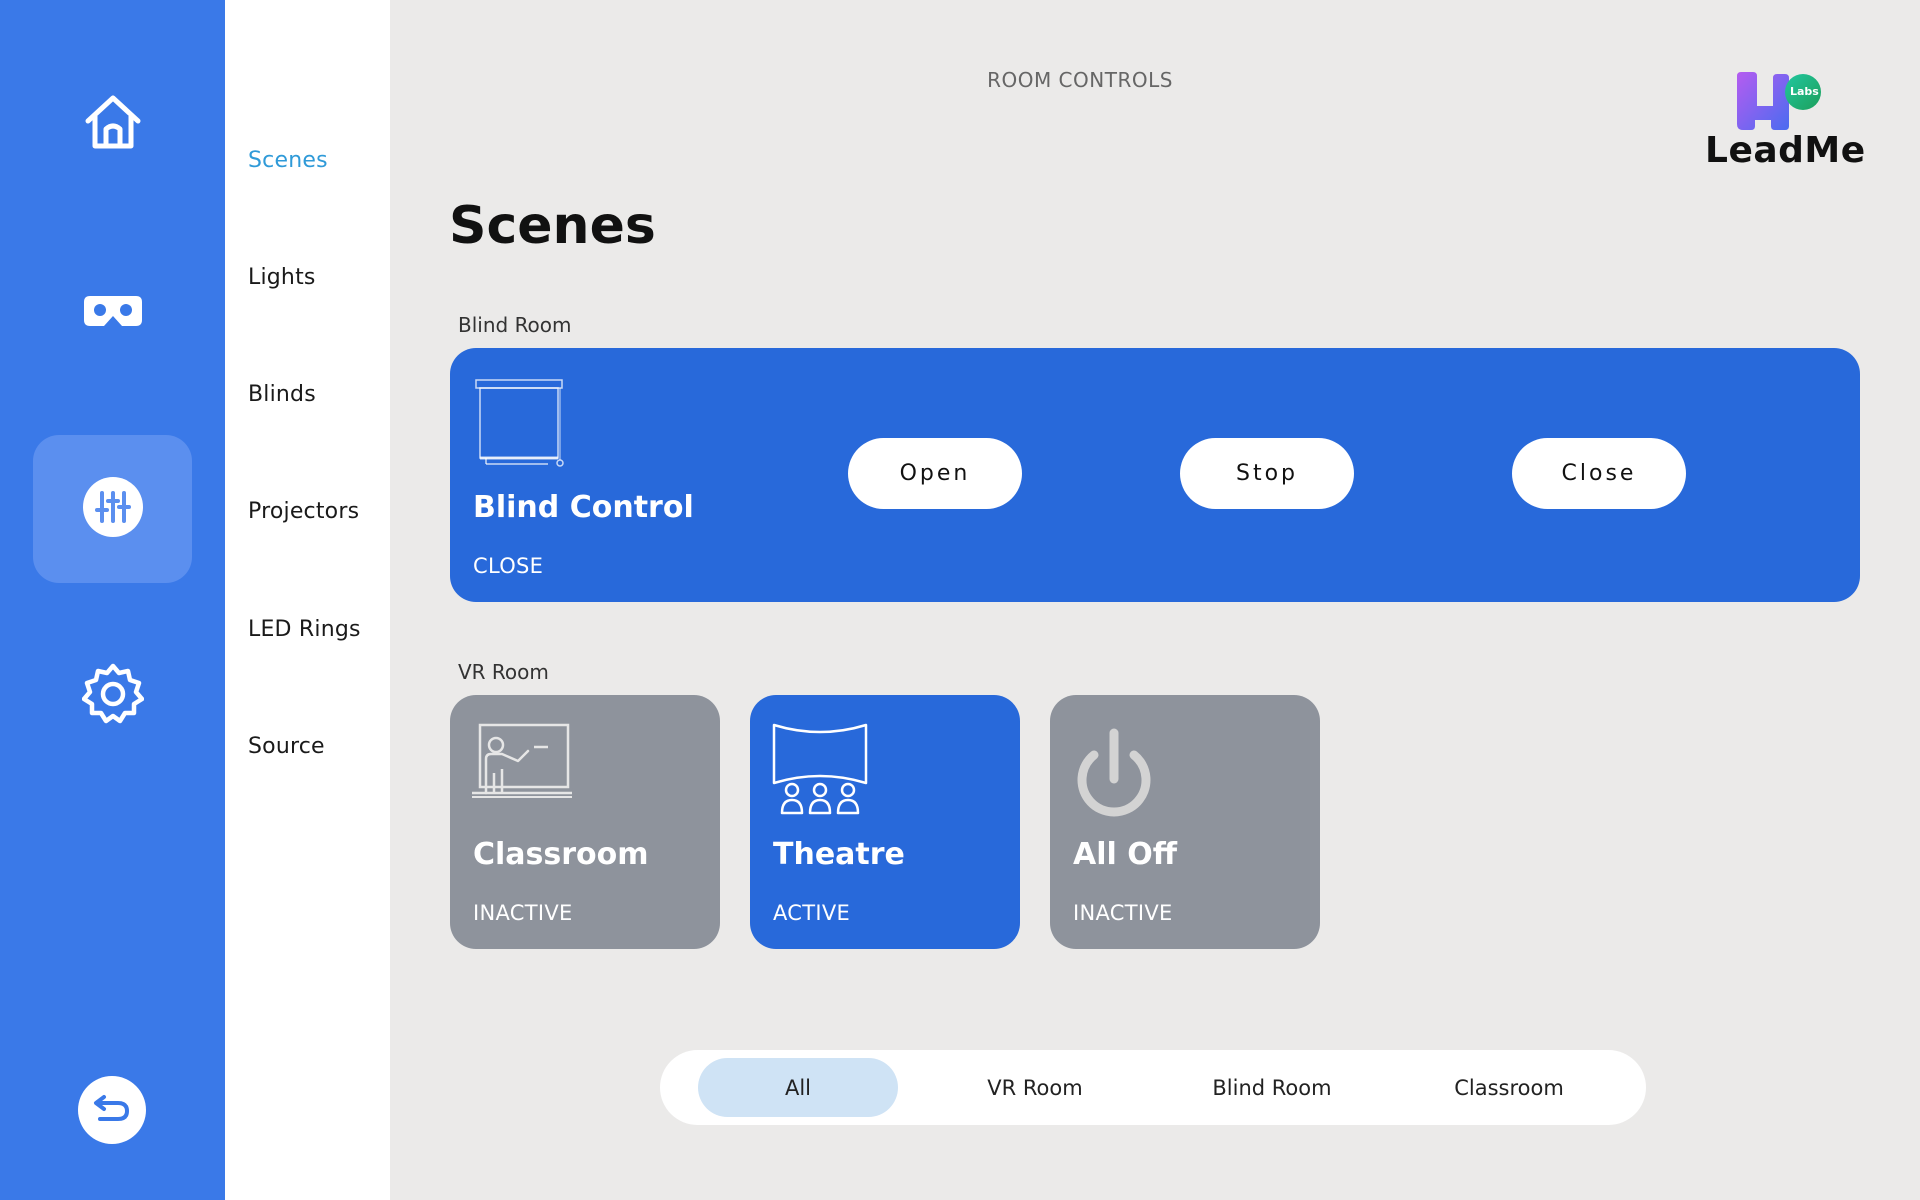 This screenshot has width=1920, height=1200. I want to click on icon-rail, so click(112, 600).